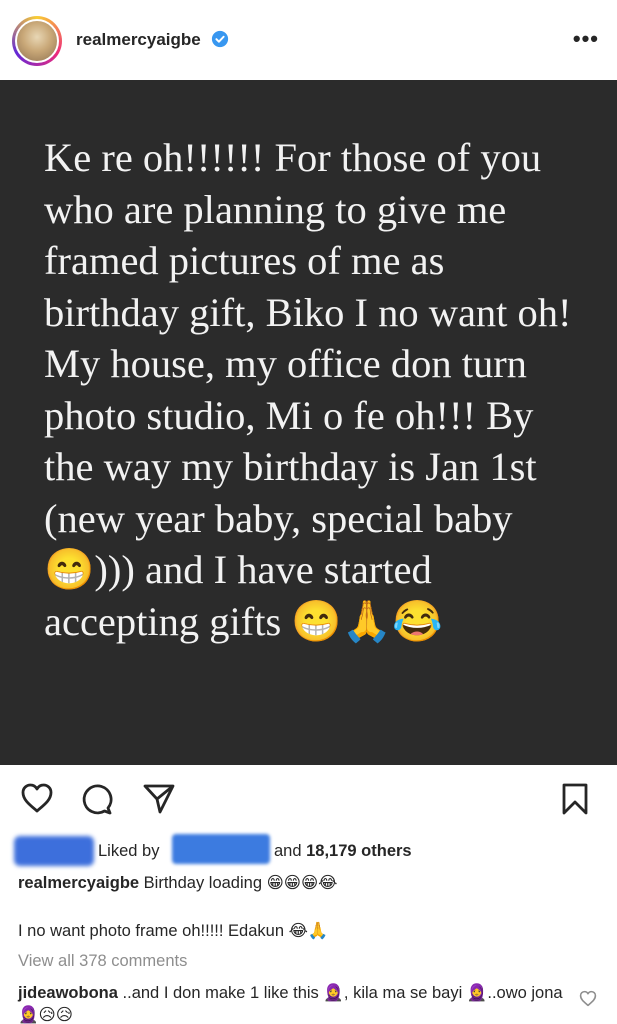 Image resolution: width=617 pixels, height=1024 pixels. Describe the element at coordinates (240, 883) in the screenshot. I see `caption-text: Birthday loading 😁😁😁😂` at that location.